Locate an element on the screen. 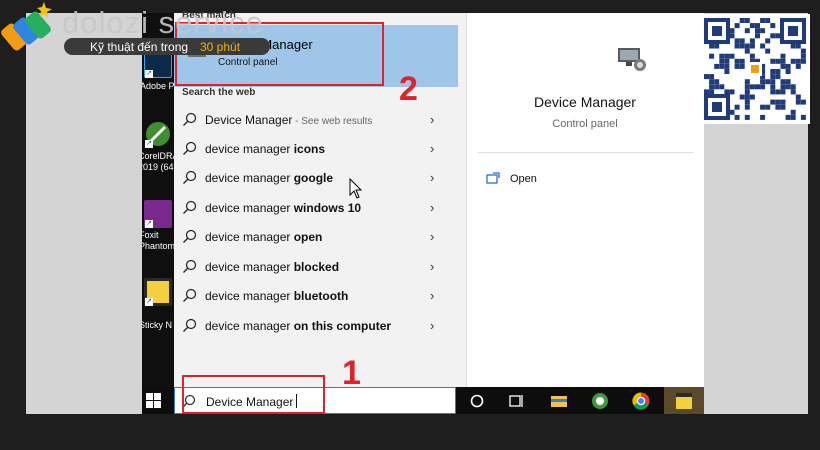  watermark-tagline: Kỹ thuật đến trong is located at coordinates (139, 47).